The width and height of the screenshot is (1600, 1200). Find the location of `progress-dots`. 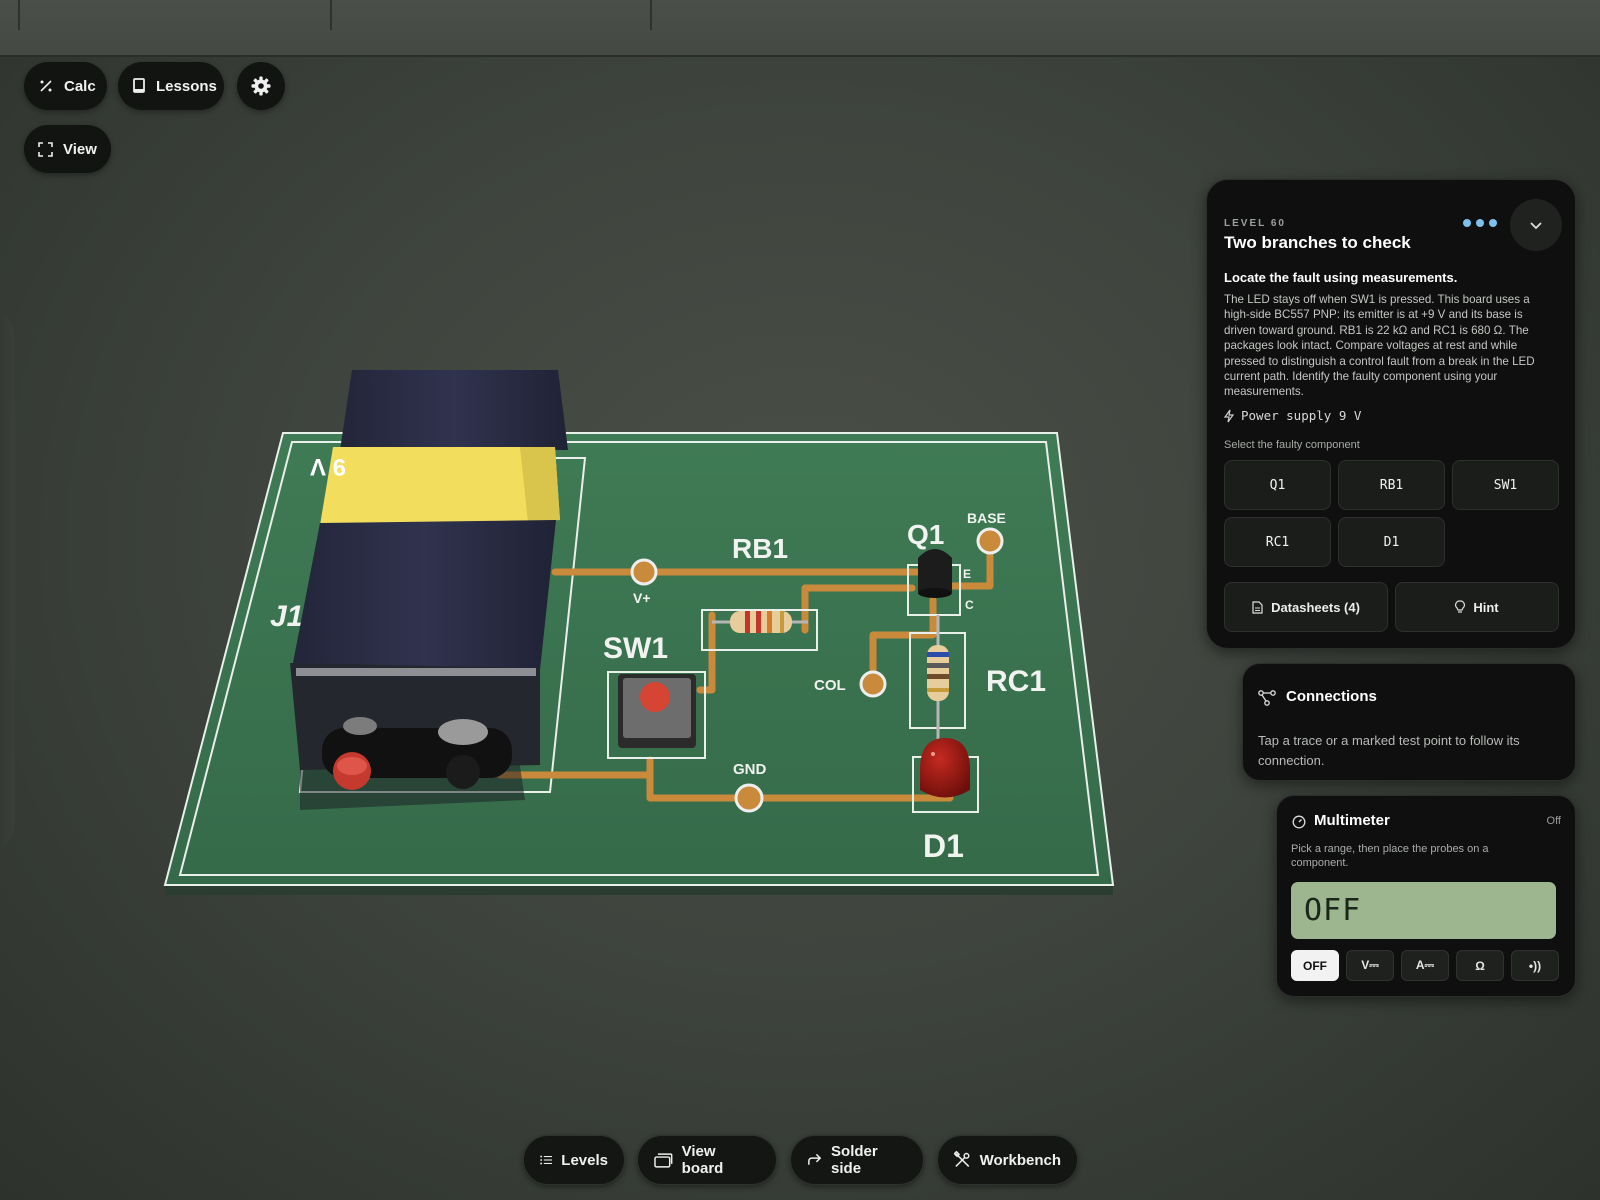

progress-dots is located at coordinates (1480, 223).